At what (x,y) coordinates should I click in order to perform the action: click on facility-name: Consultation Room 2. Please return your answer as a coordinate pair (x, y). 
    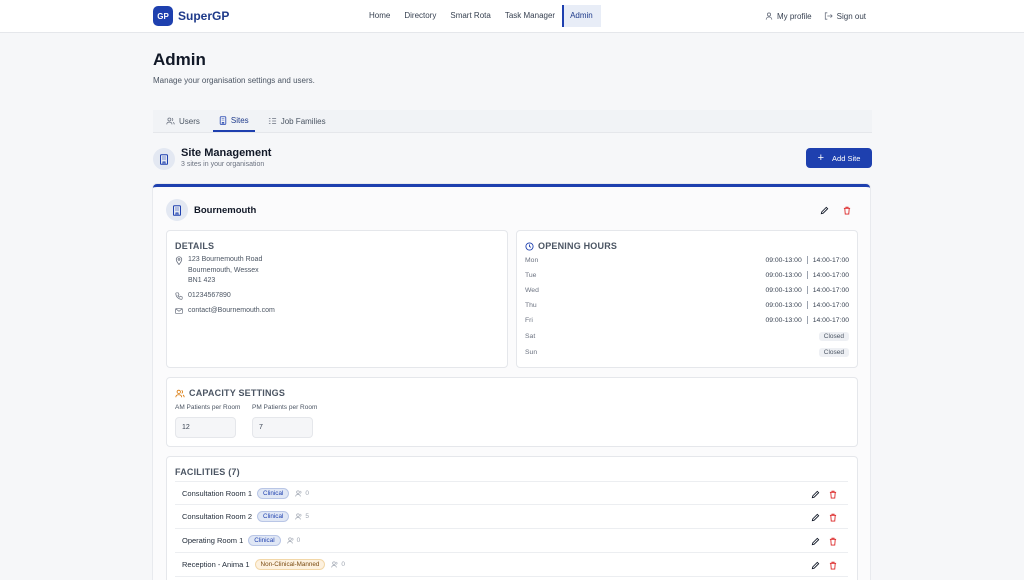
    Looking at the image, I should click on (217, 516).